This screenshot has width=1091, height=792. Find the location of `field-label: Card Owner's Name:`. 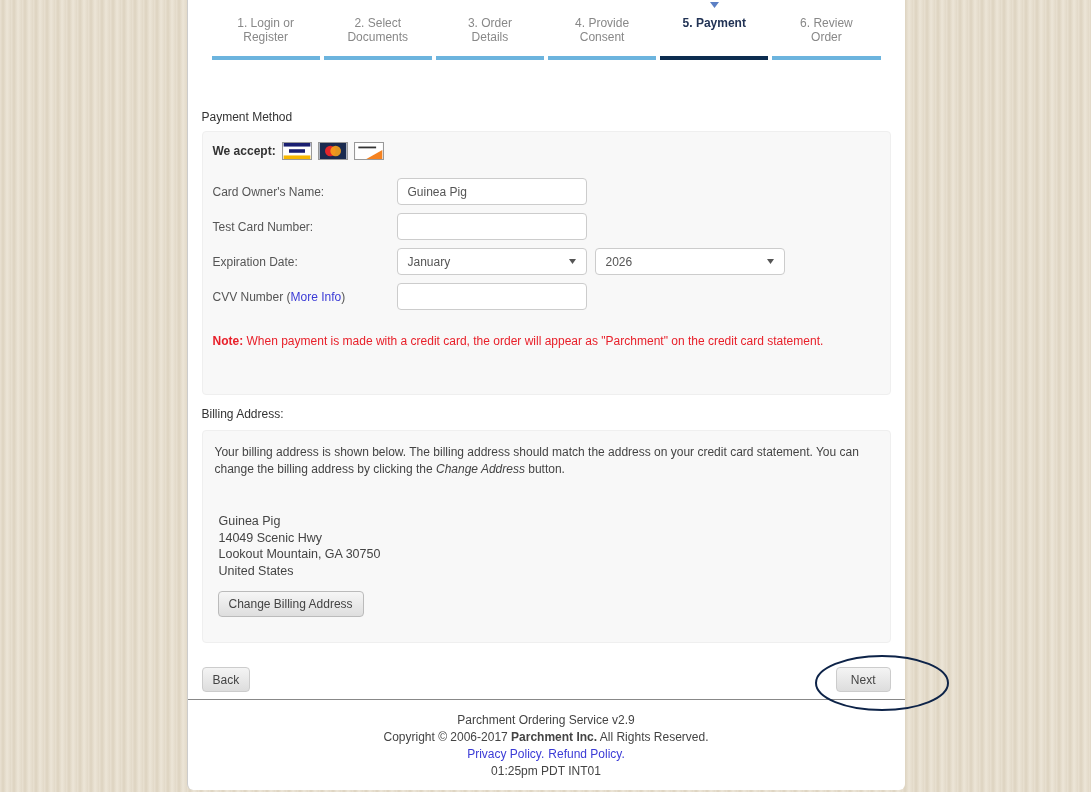

field-label: Card Owner's Name: is located at coordinates (268, 191).